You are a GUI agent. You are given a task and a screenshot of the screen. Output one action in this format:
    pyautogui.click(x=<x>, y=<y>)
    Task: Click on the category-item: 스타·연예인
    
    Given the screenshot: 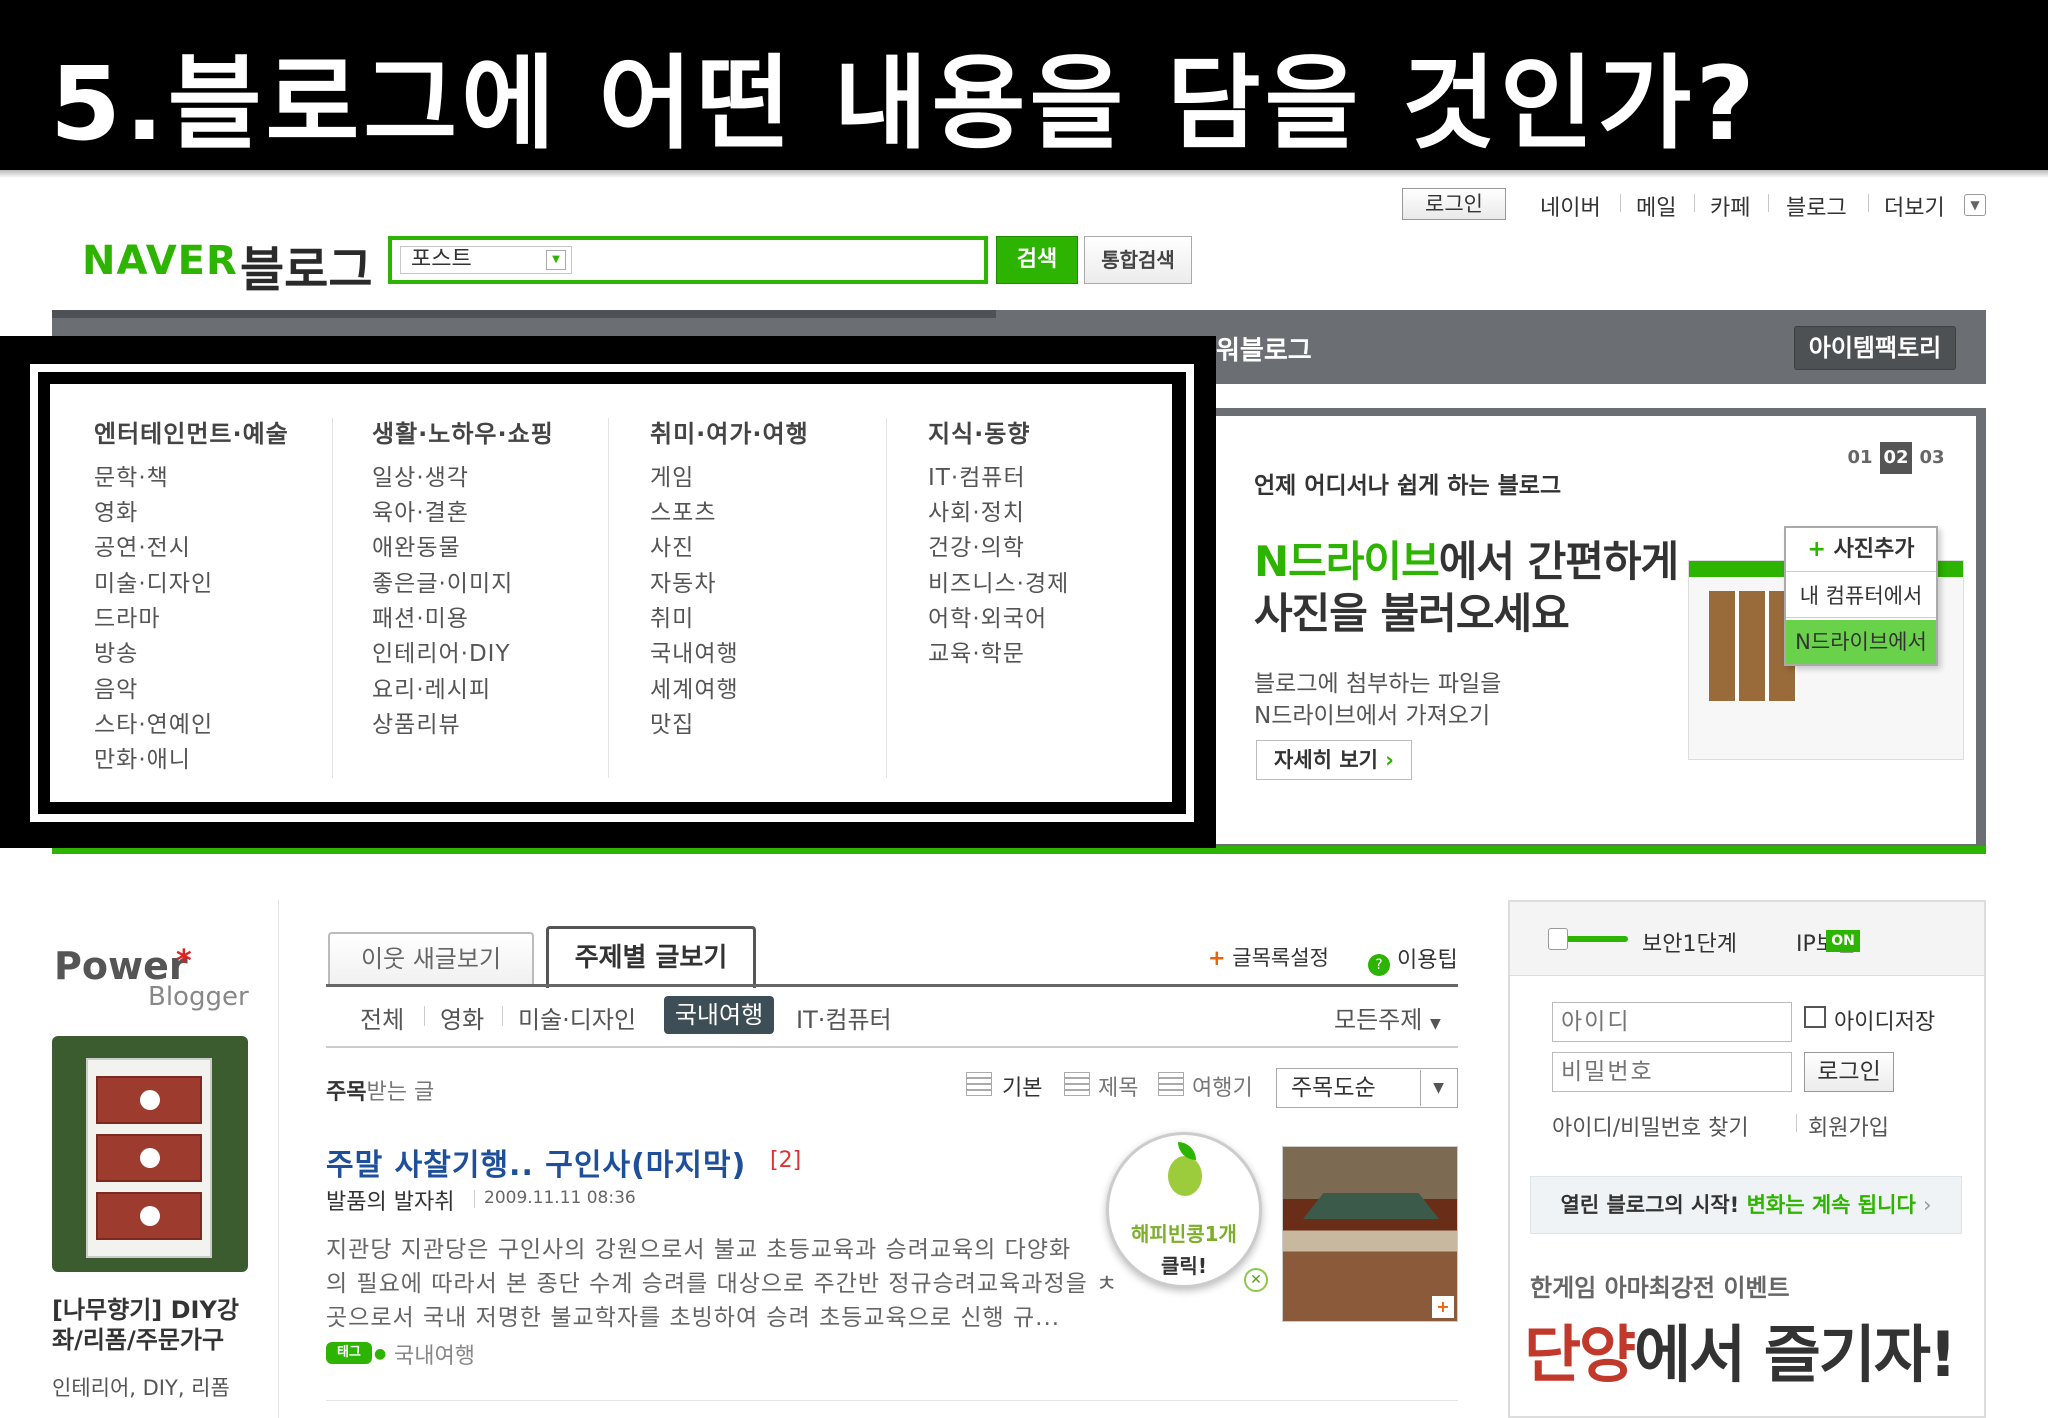 What is the action you would take?
    pyautogui.click(x=153, y=722)
    